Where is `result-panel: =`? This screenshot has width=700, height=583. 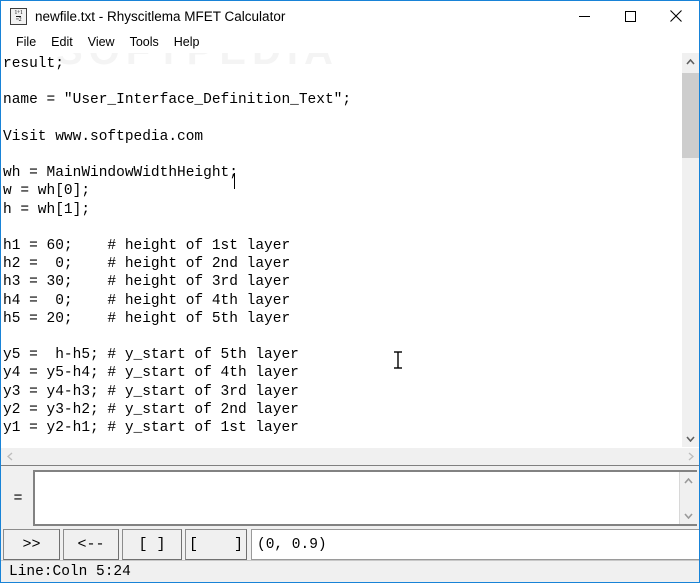 result-panel: = is located at coordinates (350, 497).